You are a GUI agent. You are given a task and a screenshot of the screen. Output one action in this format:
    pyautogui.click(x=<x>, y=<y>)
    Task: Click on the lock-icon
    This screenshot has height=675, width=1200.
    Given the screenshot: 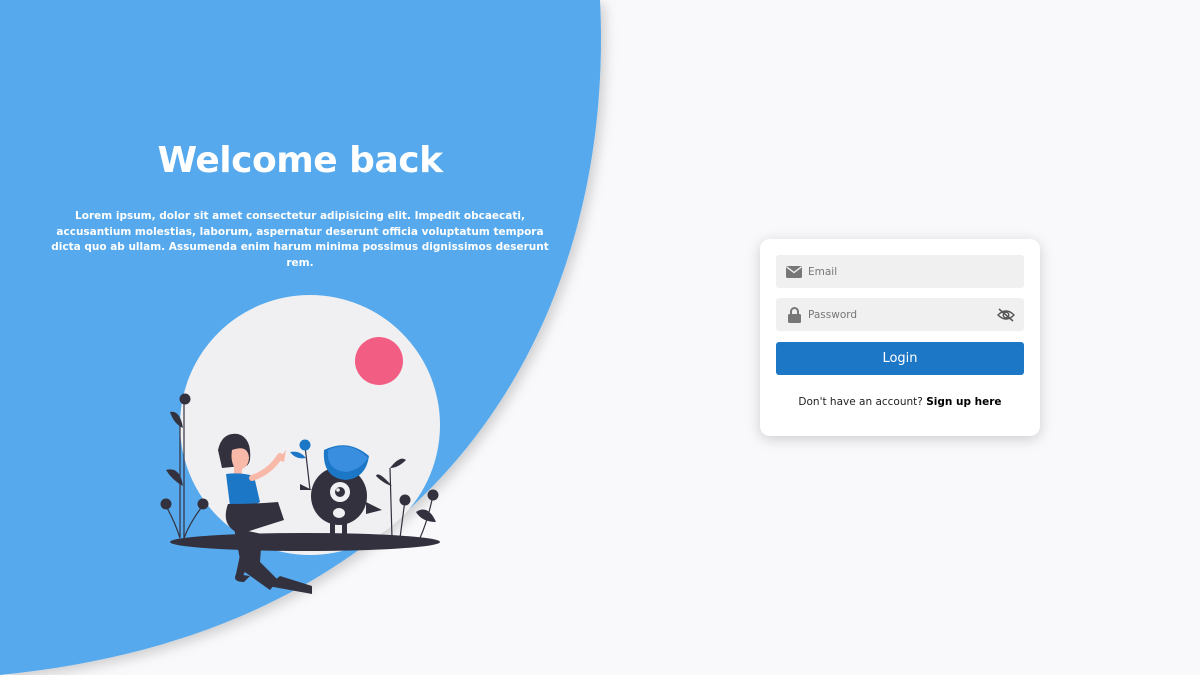 What is the action you would take?
    pyautogui.click(x=792, y=314)
    